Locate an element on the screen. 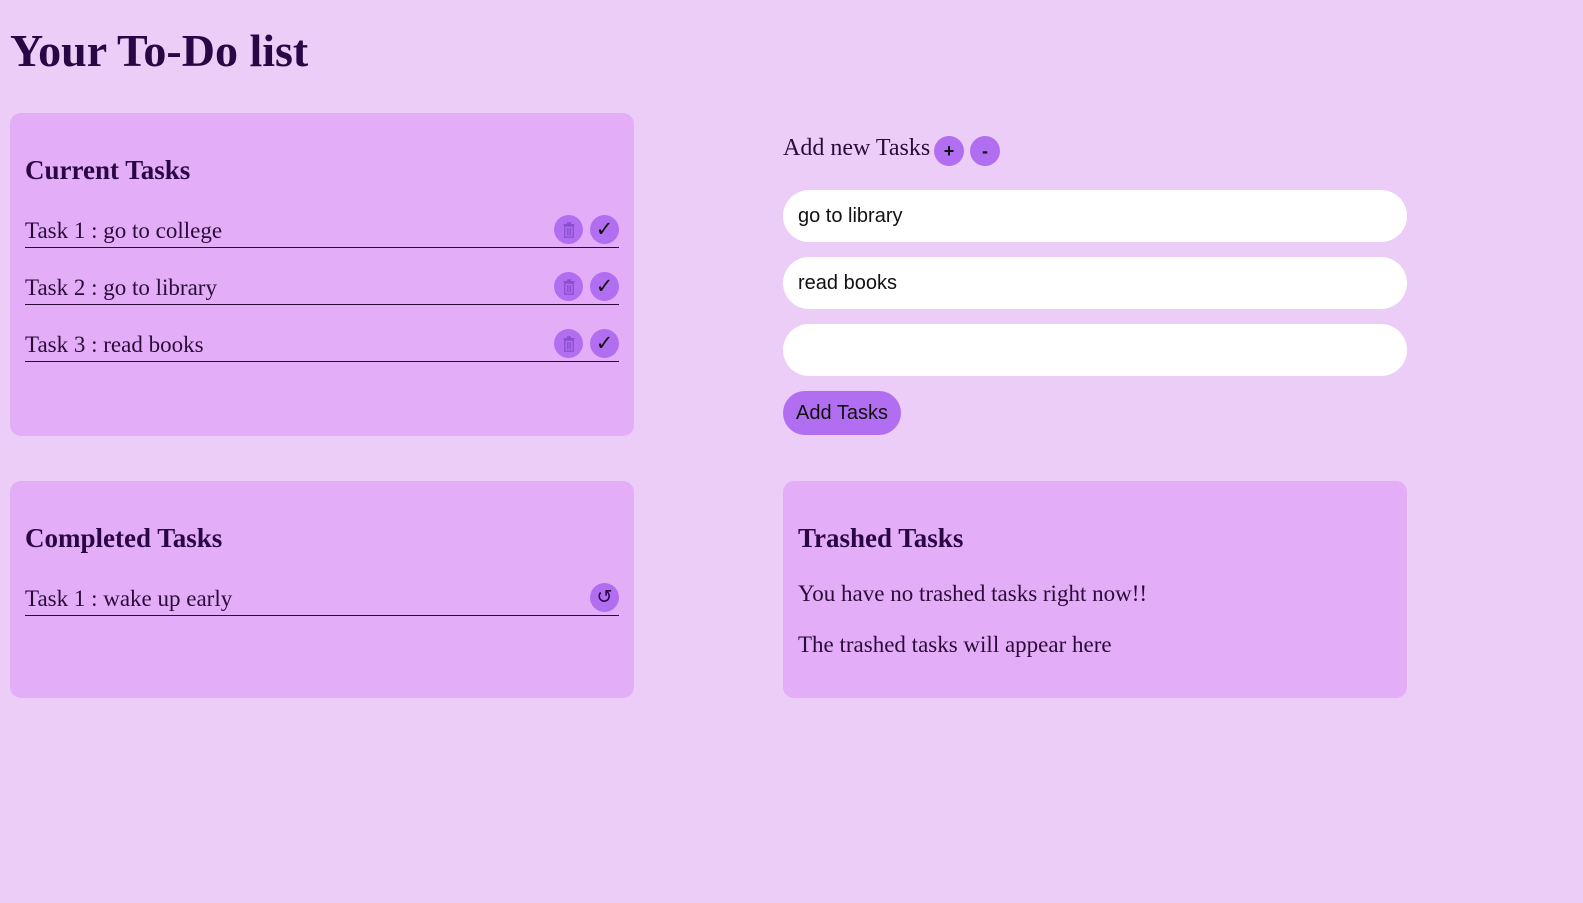 The width and height of the screenshot is (1583, 903). trashed-tasks-heading: Trashed Tasks is located at coordinates (881, 538).